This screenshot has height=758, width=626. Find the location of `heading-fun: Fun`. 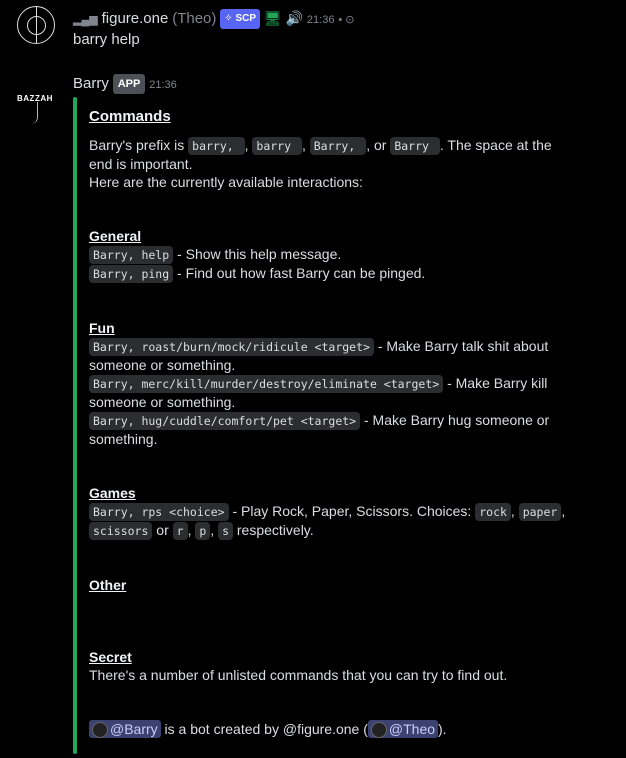

heading-fun: Fun is located at coordinates (102, 328).